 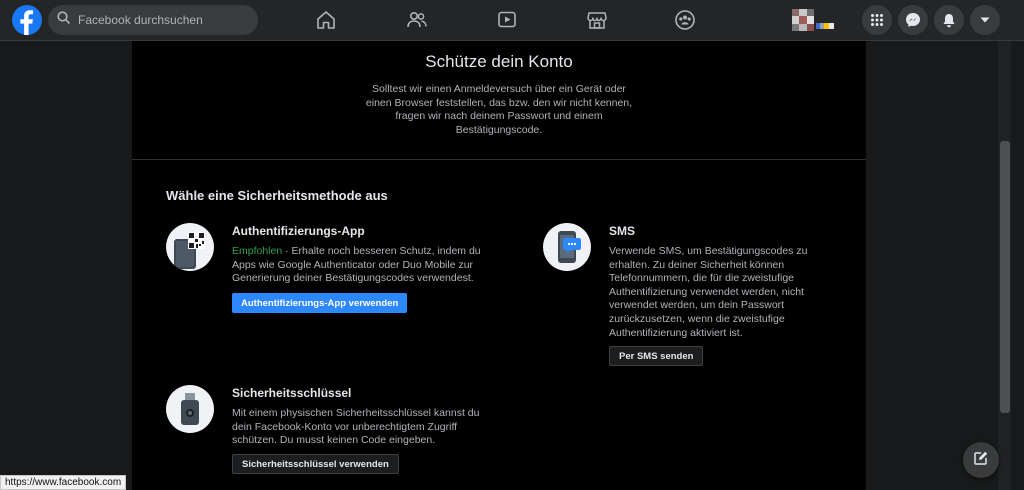 What do you see at coordinates (277, 195) in the screenshot?
I see `methods-heading: Wähle eine Sicherheitsmethode aus` at bounding box center [277, 195].